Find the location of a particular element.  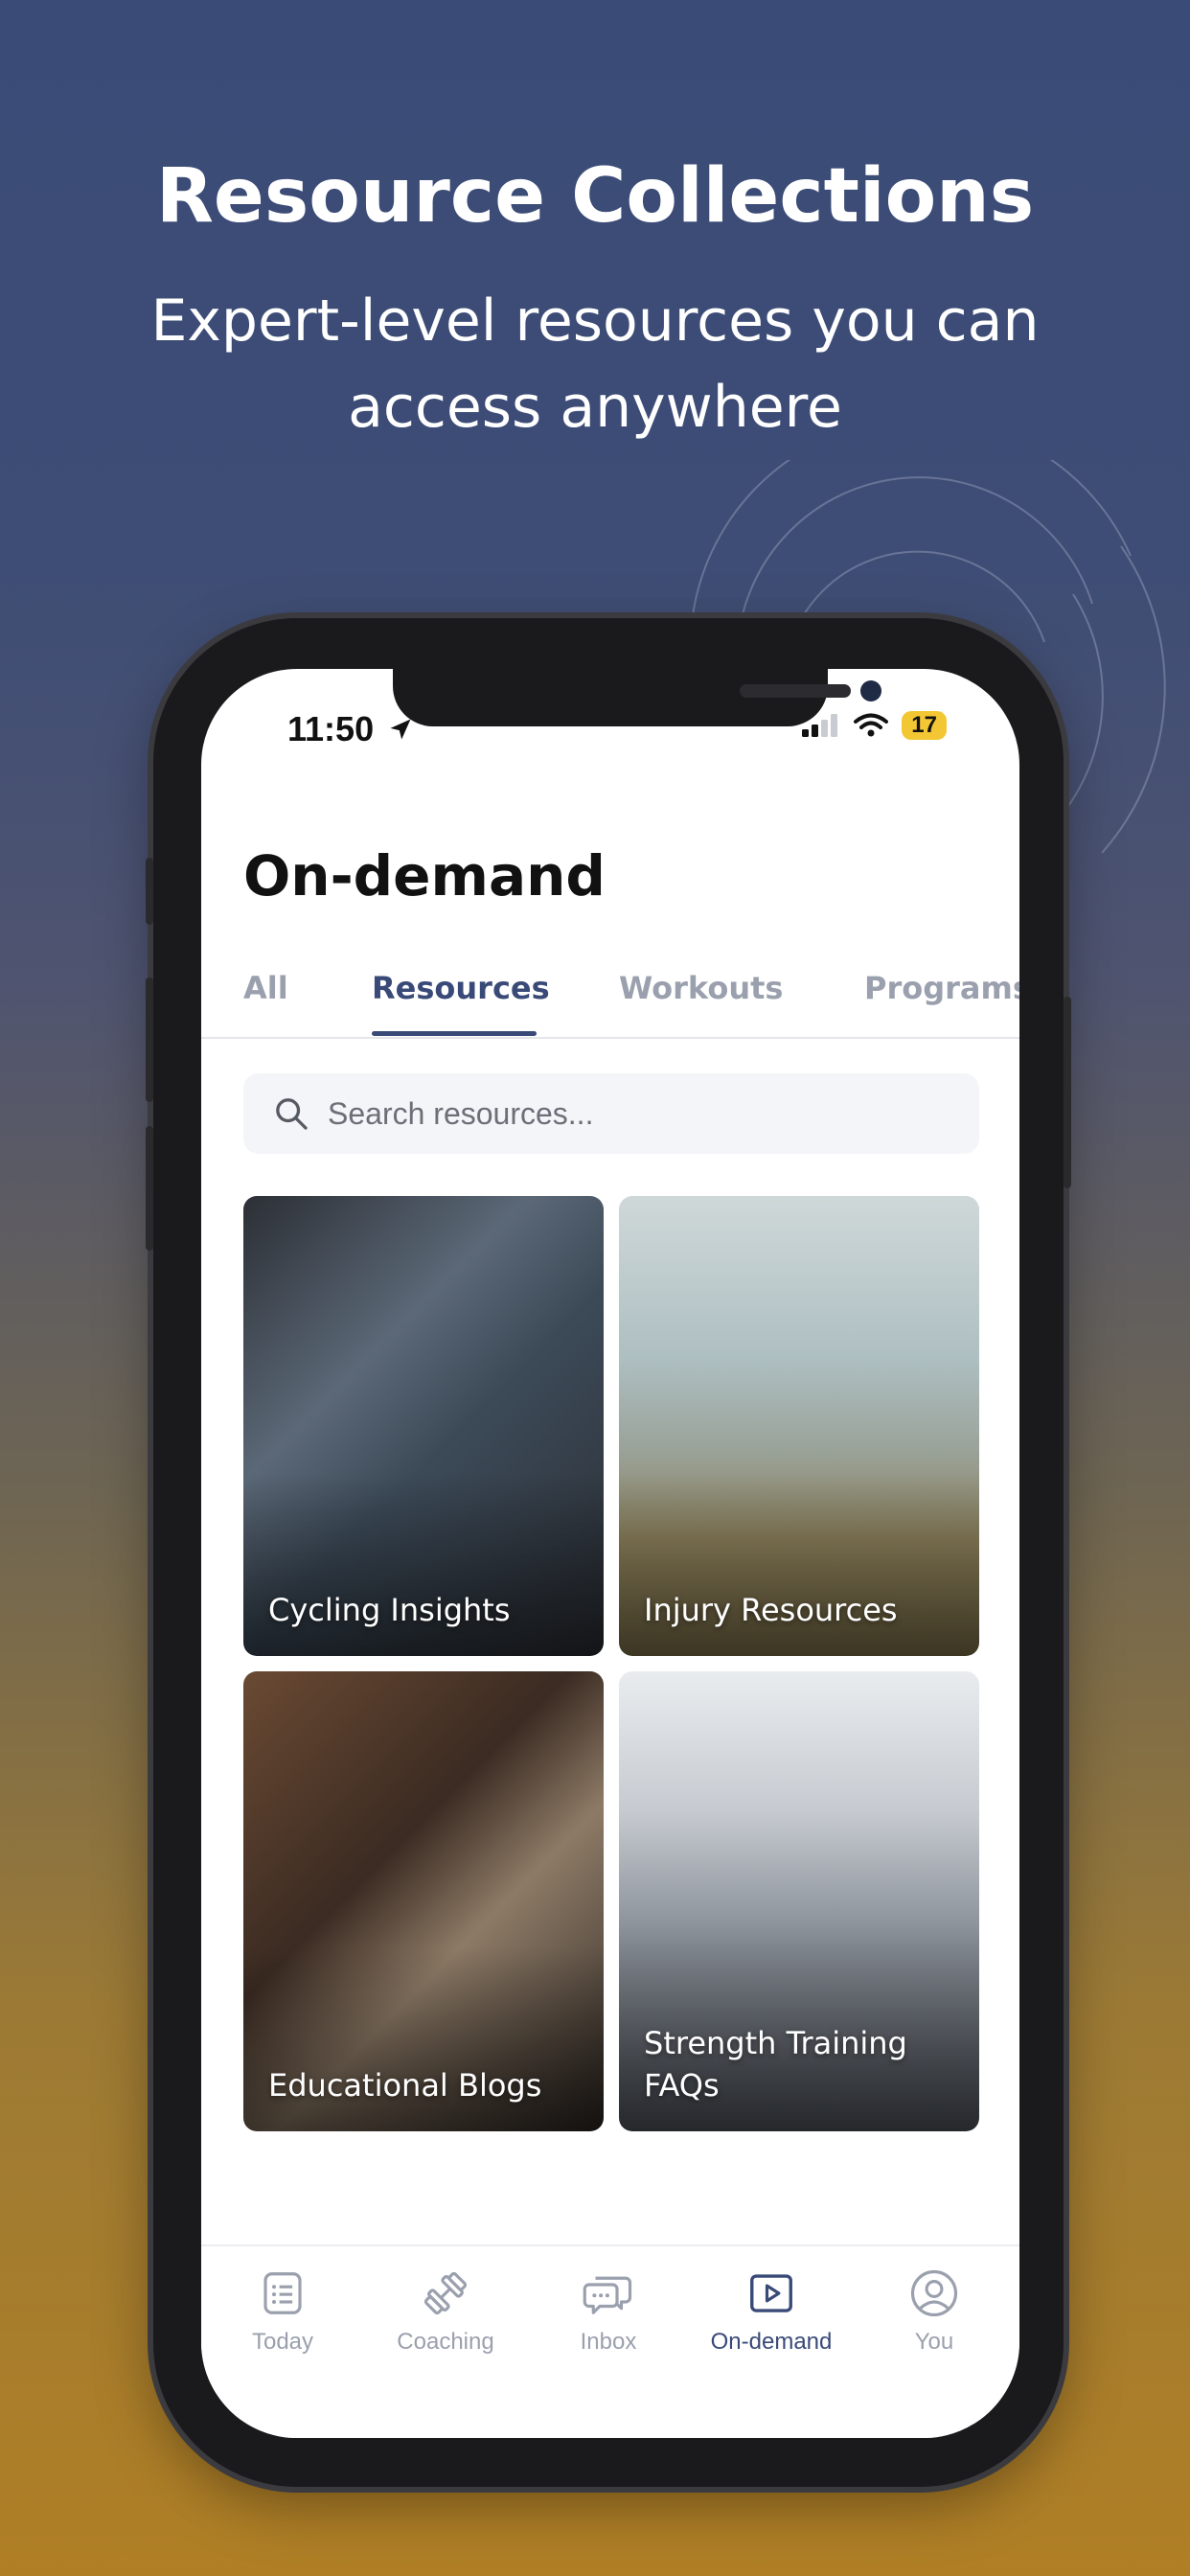

tab-bar: All Resources Workouts Programs is located at coordinates (610, 997).